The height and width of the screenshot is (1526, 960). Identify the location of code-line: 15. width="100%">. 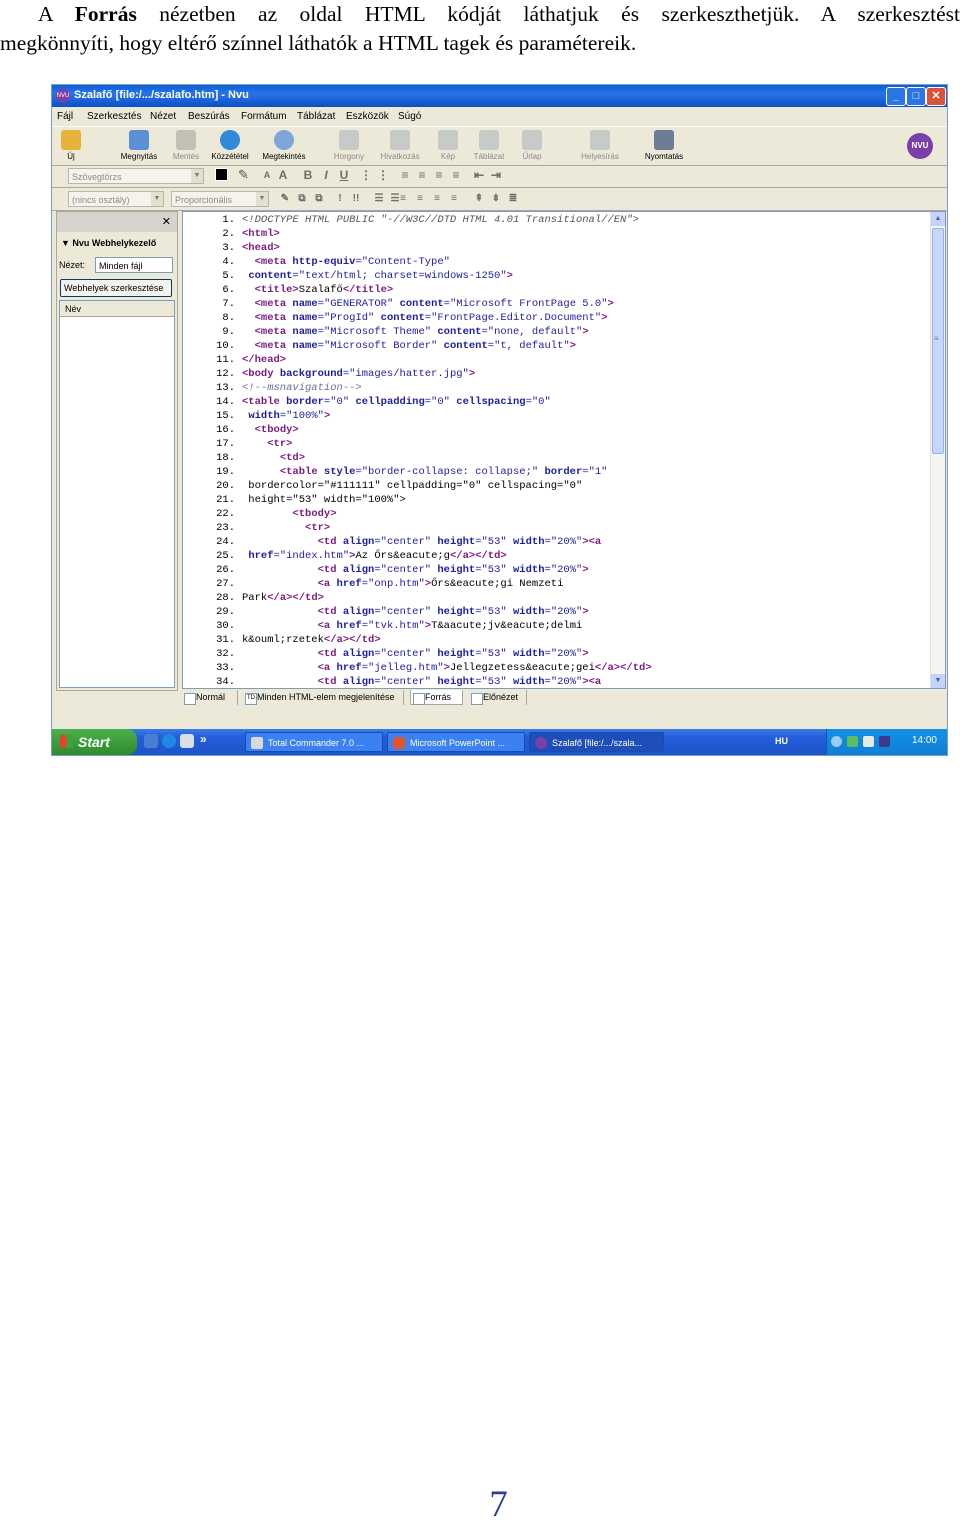
(557, 416).